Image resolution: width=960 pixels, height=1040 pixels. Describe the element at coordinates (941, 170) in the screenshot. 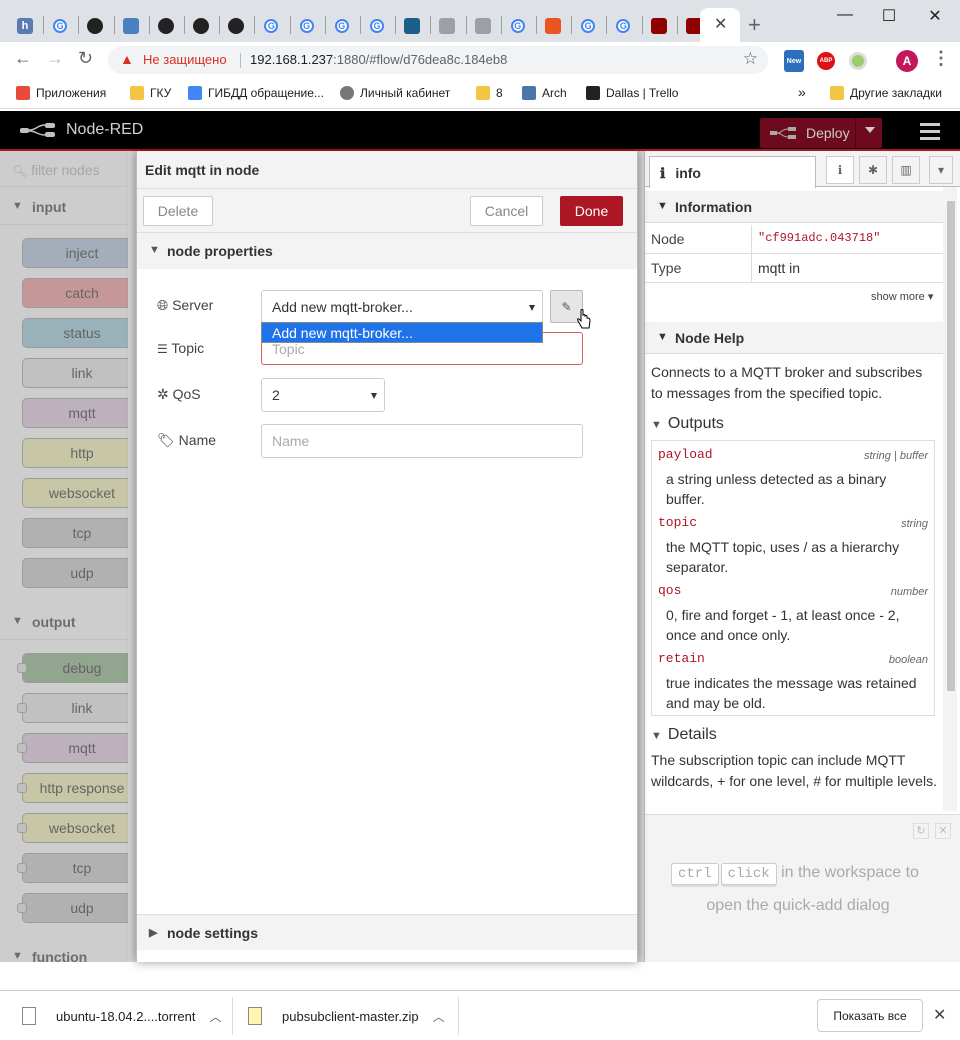

I see `sidebar-menu-button: ▾` at that location.